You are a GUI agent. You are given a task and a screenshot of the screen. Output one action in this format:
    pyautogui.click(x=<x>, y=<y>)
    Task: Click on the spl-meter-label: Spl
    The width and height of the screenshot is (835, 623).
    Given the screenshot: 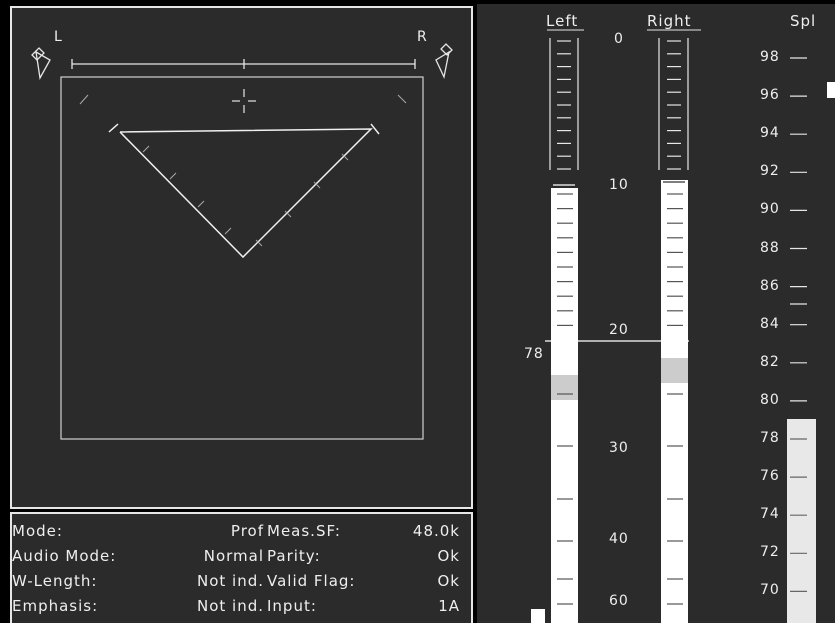 What is the action you would take?
    pyautogui.click(x=803, y=21)
    